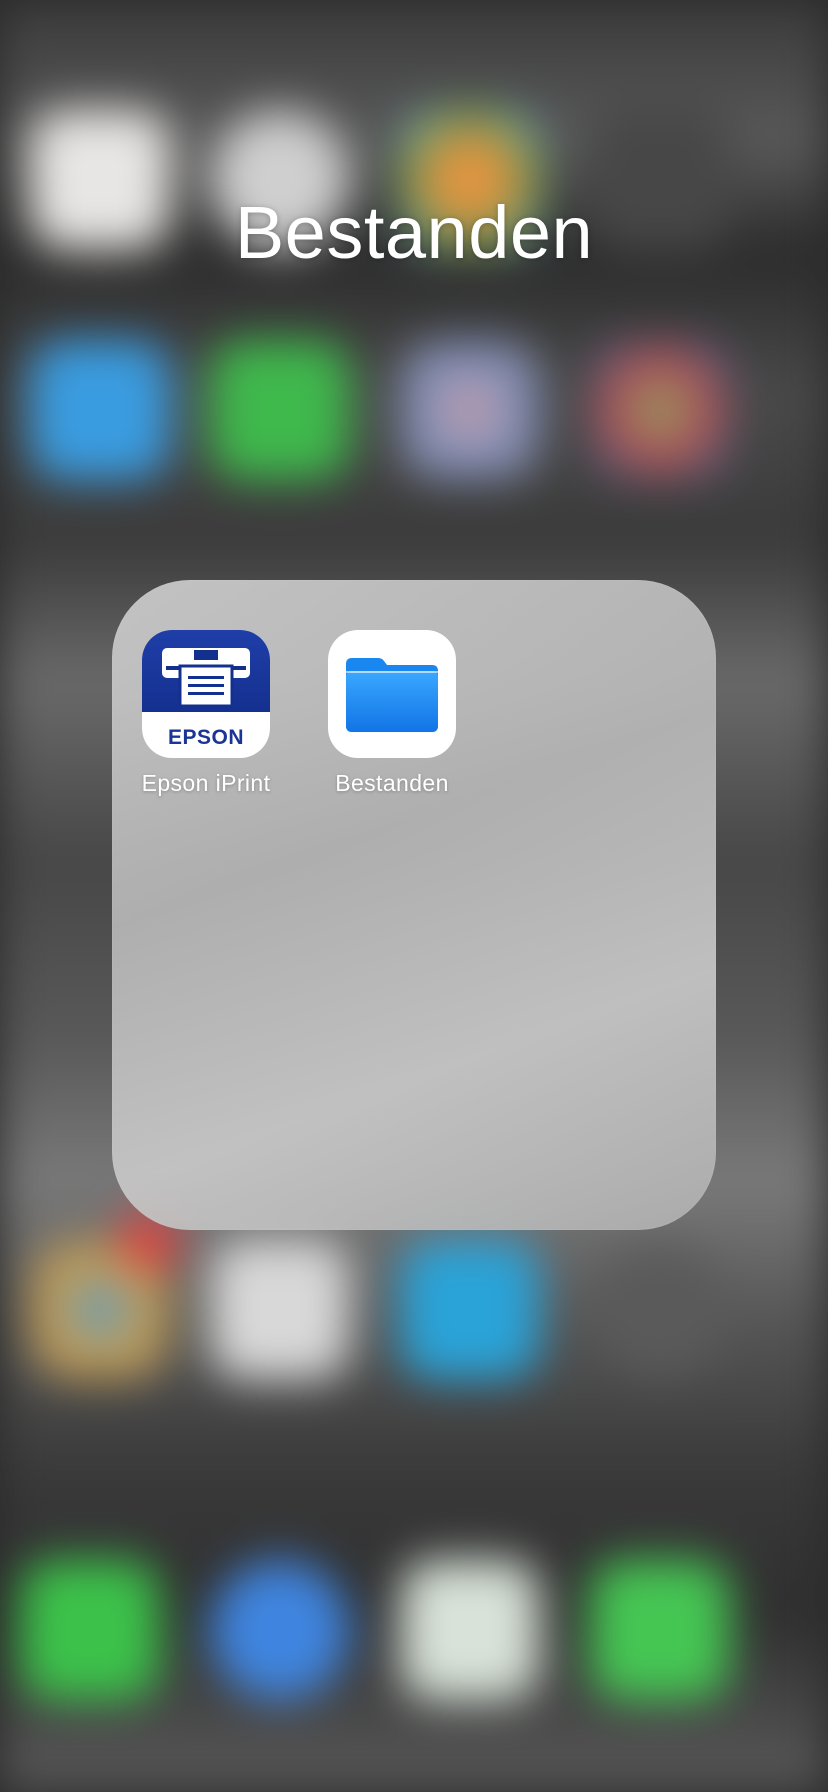  Describe the element at coordinates (206, 694) in the screenshot. I see `epson-iprint-icon: EPSON` at that location.